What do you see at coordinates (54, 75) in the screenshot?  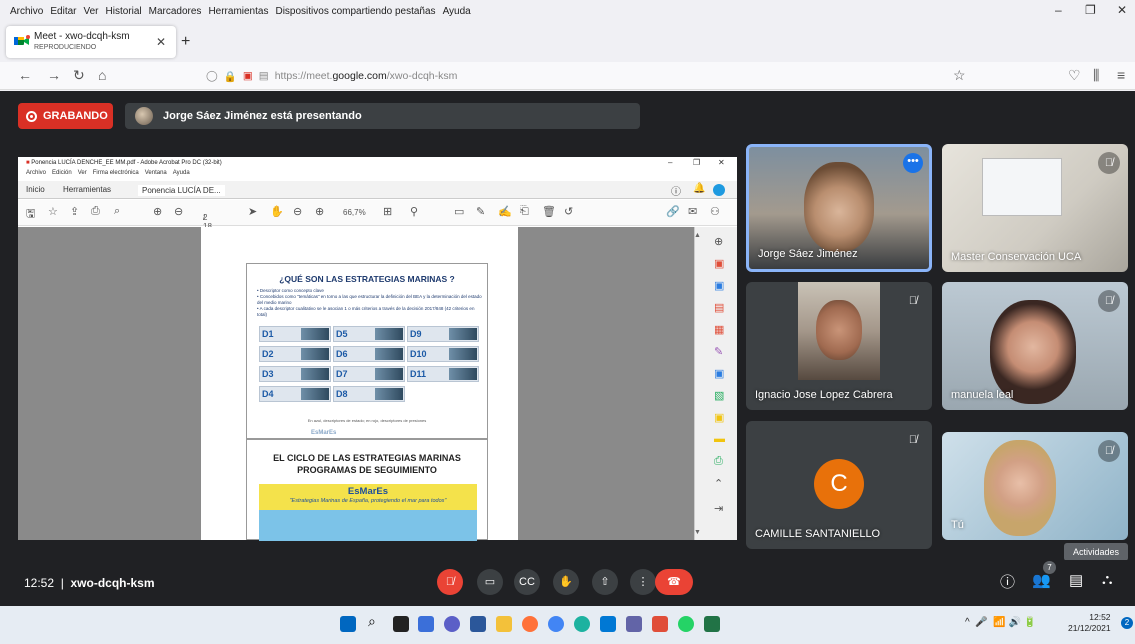 I see `forward-icon: →` at bounding box center [54, 75].